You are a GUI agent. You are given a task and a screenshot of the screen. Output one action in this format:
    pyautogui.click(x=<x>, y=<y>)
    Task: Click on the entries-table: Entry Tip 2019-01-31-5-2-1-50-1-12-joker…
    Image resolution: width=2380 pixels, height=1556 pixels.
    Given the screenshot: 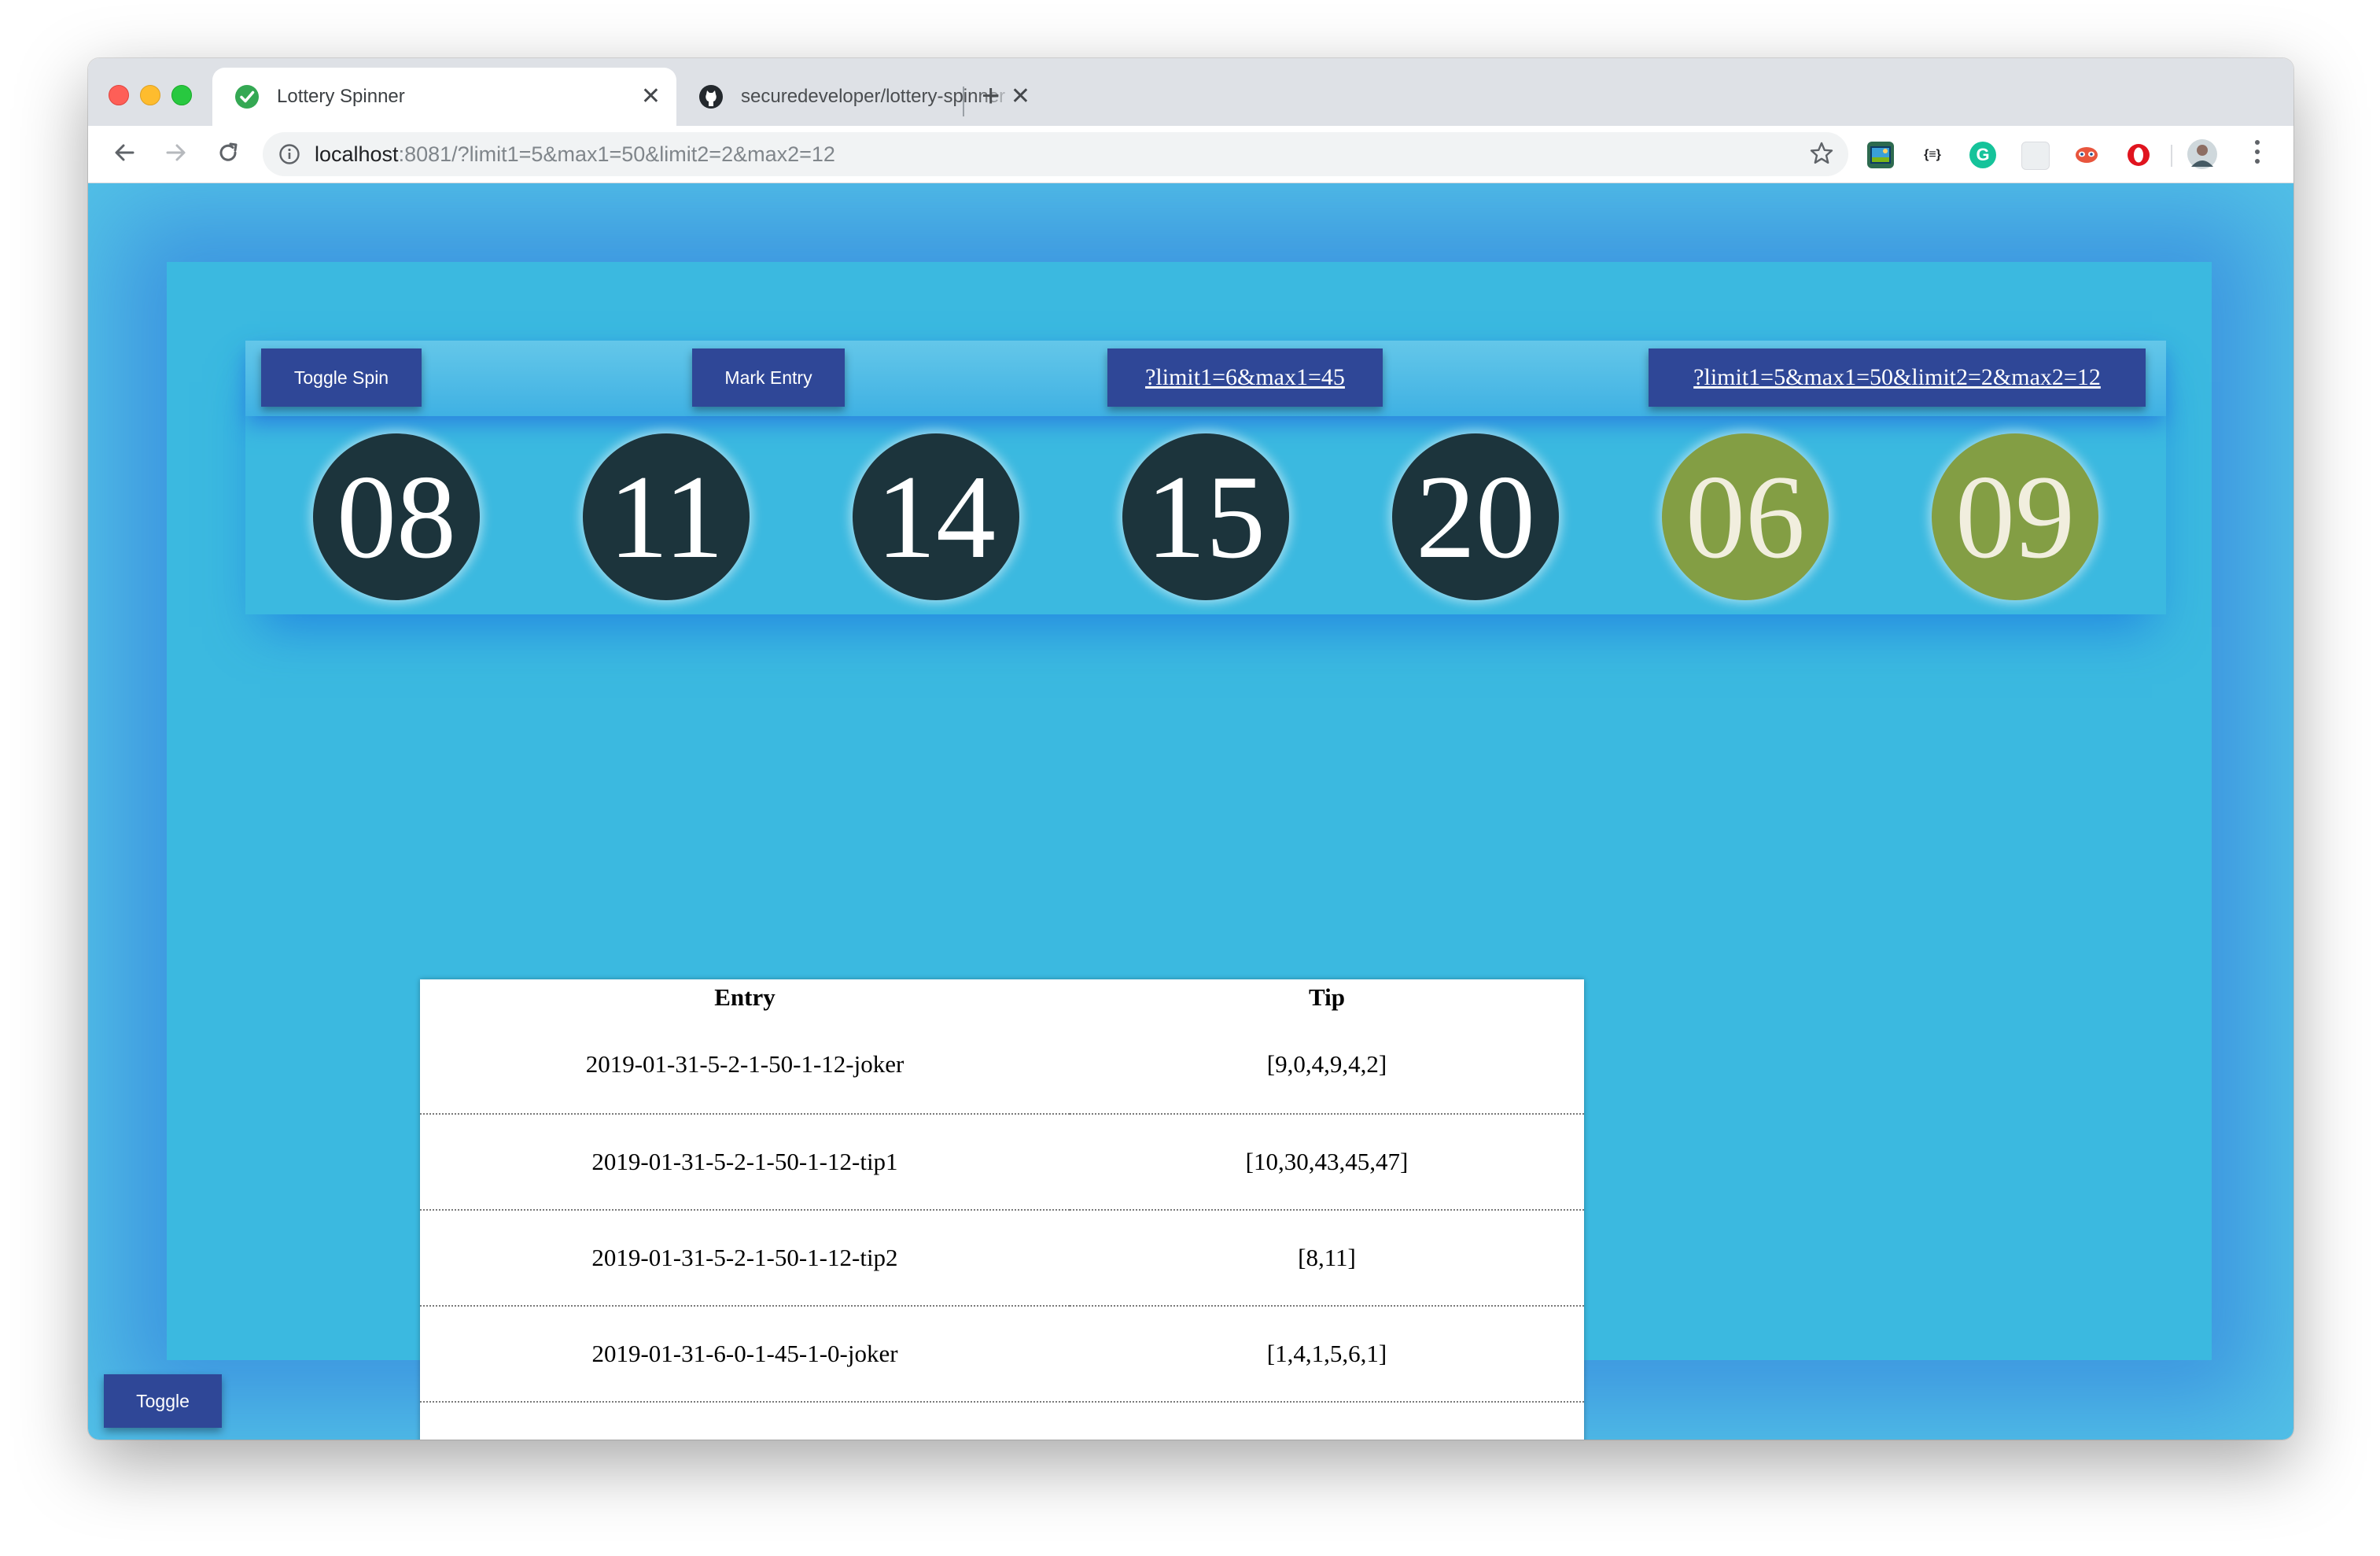 What is the action you would take?
    pyautogui.click(x=1002, y=1209)
    